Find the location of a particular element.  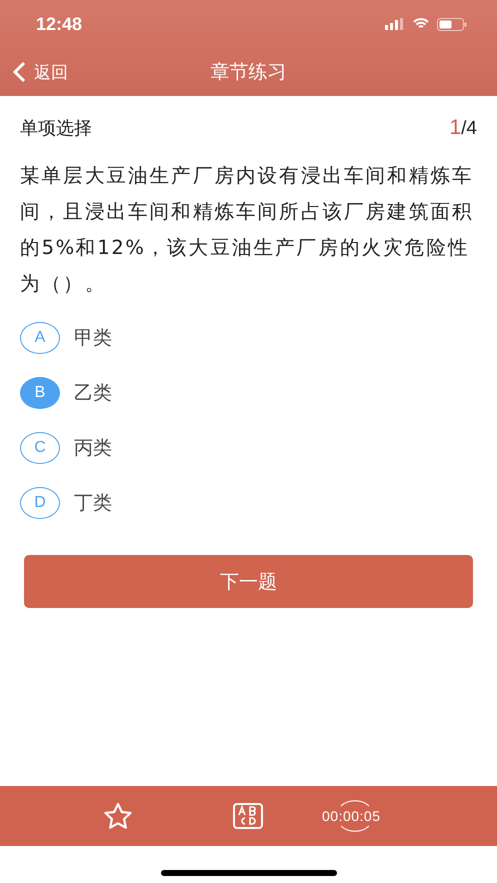

answer-sheet-button is located at coordinates (248, 816).